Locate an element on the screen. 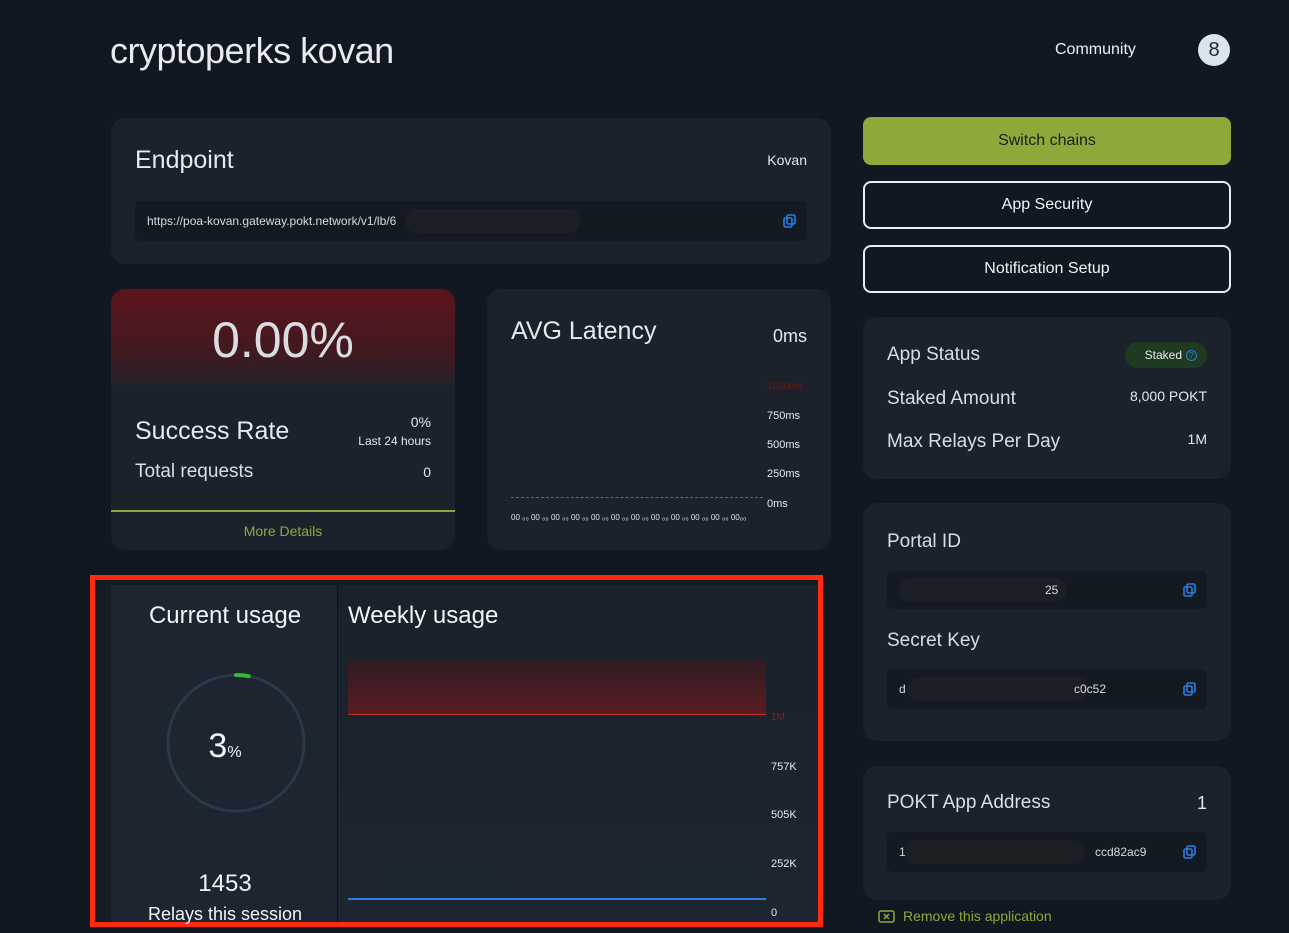  notification-setup-button: Notification Setup is located at coordinates (1047, 269).